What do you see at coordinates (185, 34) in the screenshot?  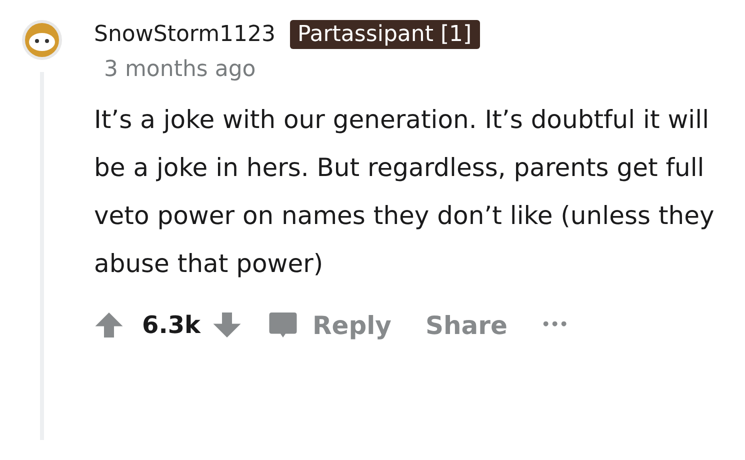 I see `username: SnowStorm1123` at bounding box center [185, 34].